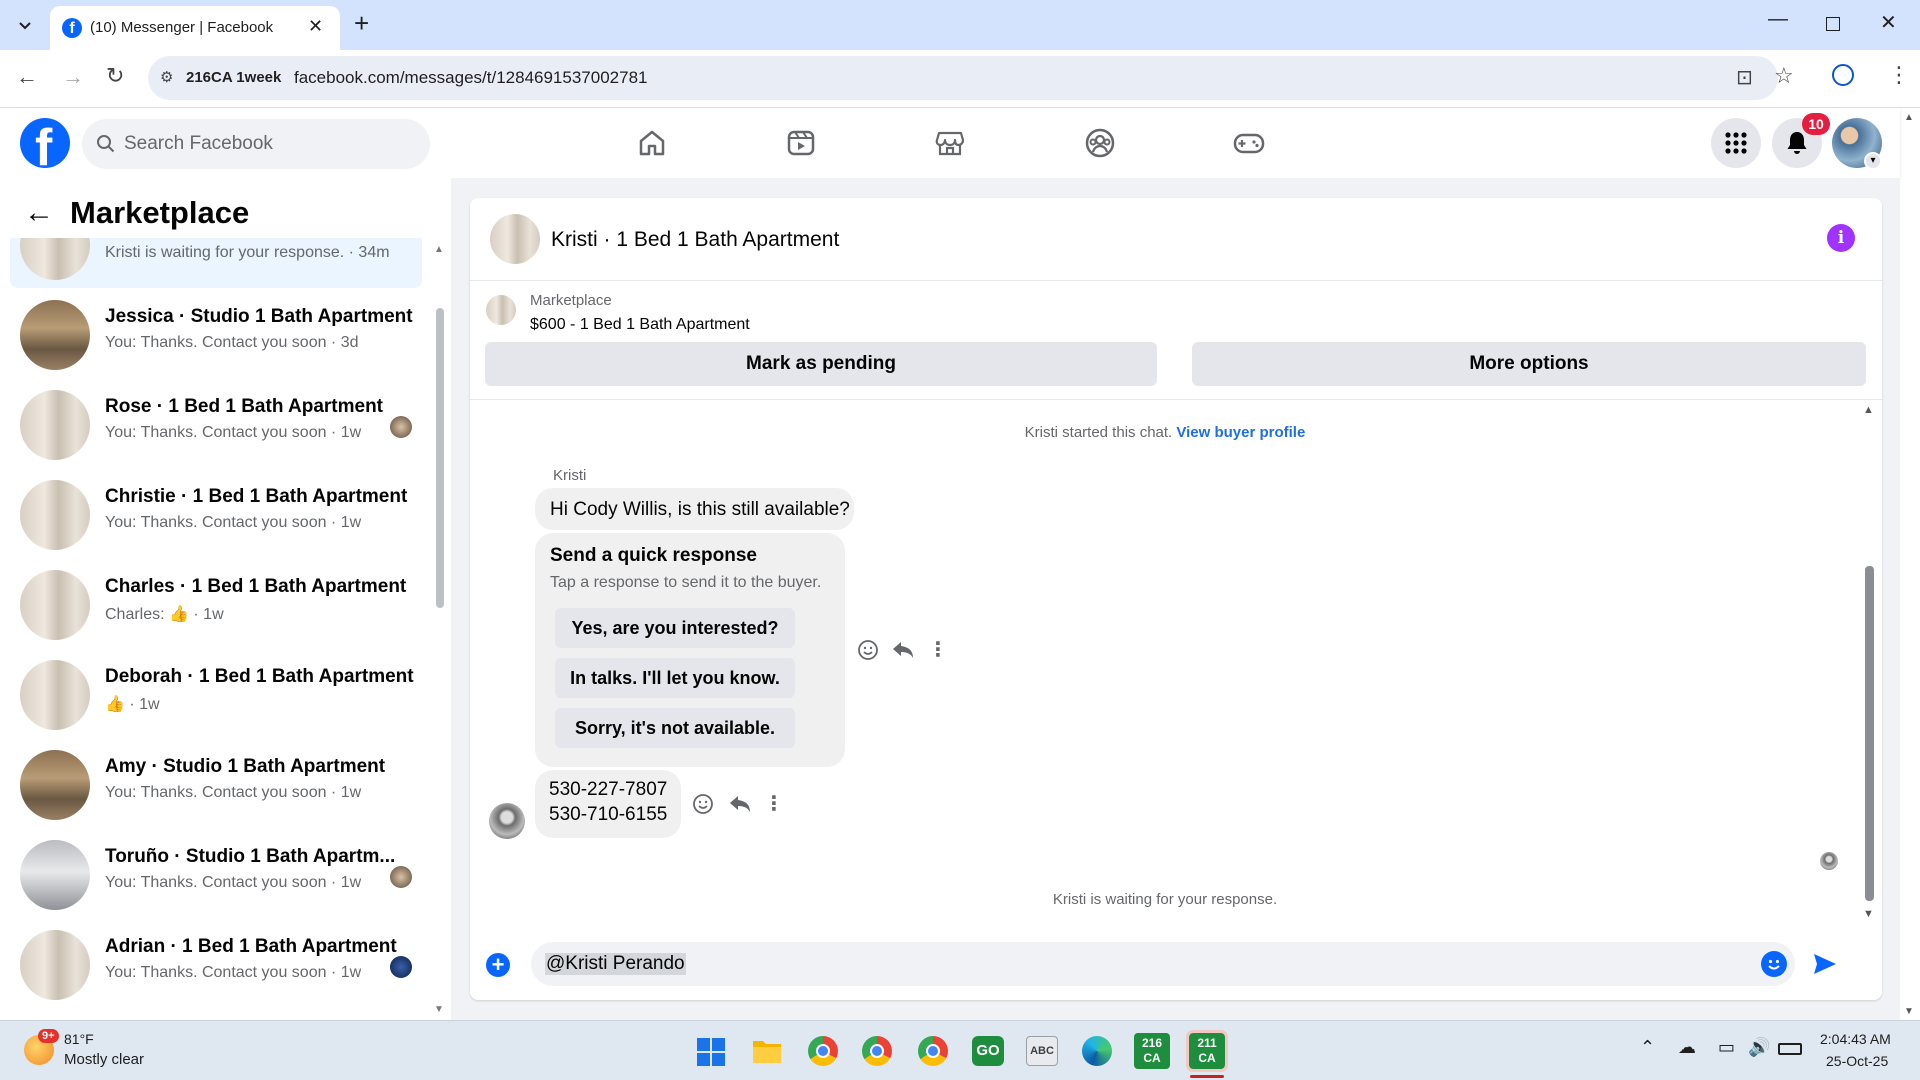 The width and height of the screenshot is (1920, 1080). Describe the element at coordinates (440, 458) in the screenshot. I see `sidebar-scrollbar-thumb` at that location.